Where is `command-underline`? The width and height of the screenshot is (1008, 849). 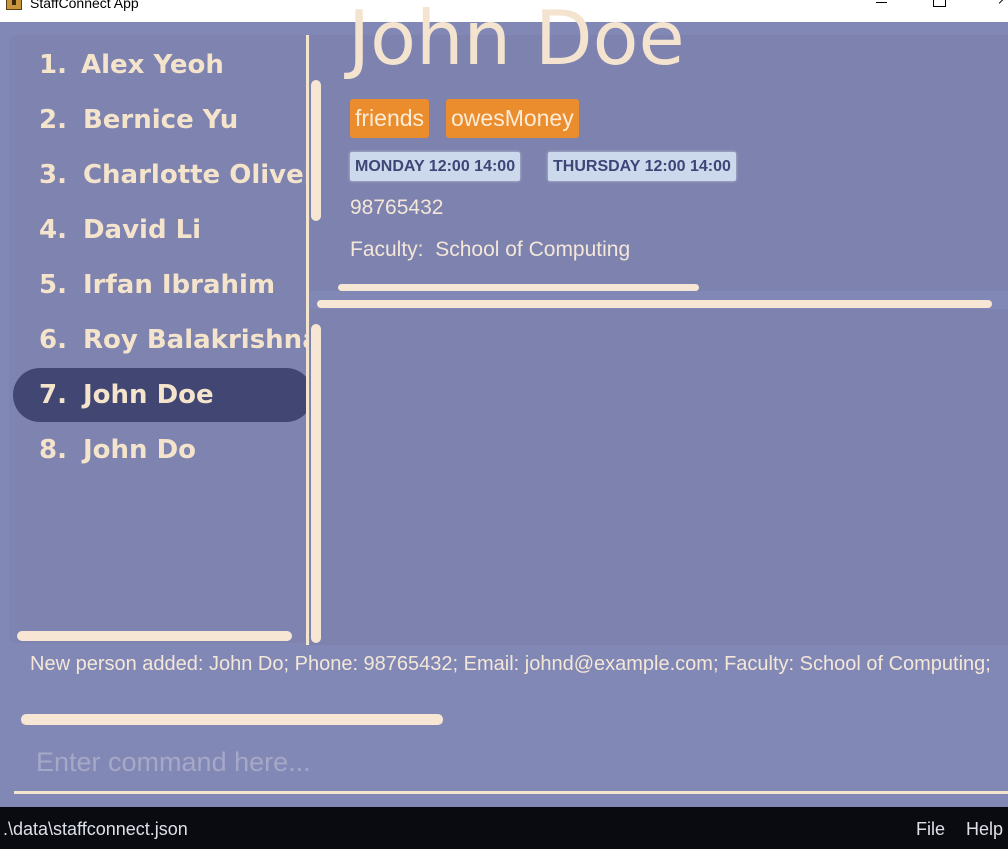 command-underline is located at coordinates (511, 792).